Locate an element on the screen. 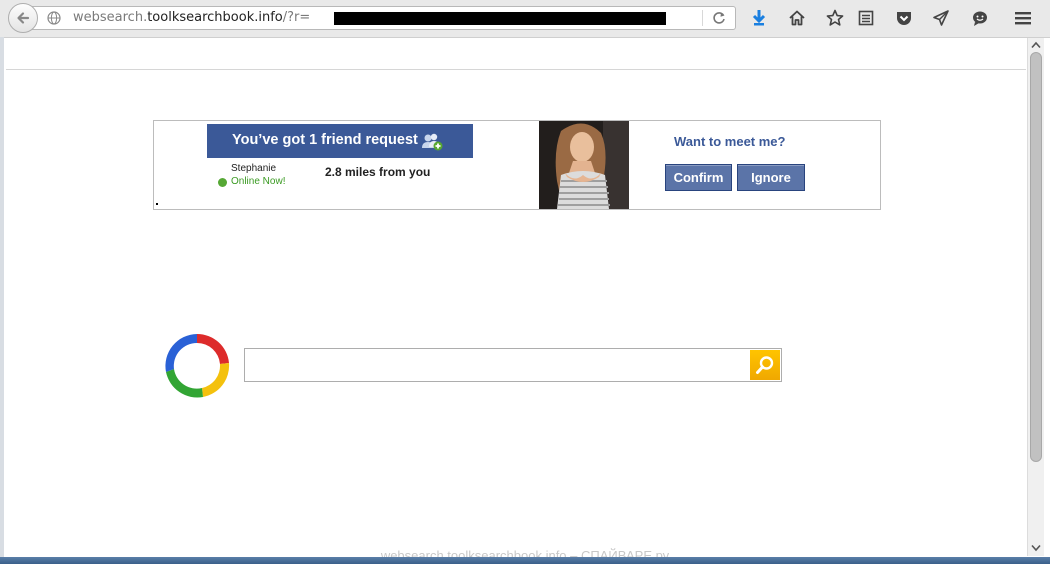  send-icon is located at coordinates (941, 18).